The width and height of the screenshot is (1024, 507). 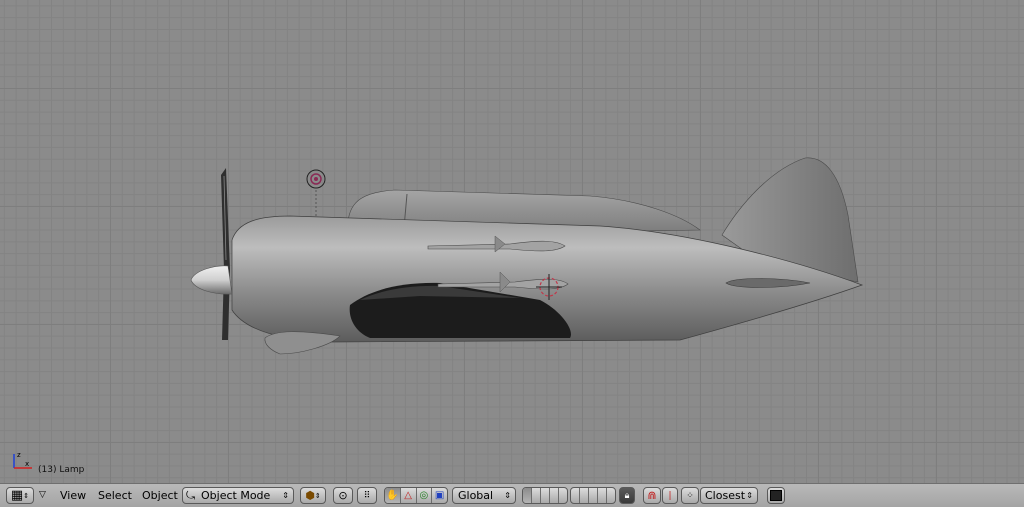 I want to click on translate-icon: △, so click(x=409, y=495).